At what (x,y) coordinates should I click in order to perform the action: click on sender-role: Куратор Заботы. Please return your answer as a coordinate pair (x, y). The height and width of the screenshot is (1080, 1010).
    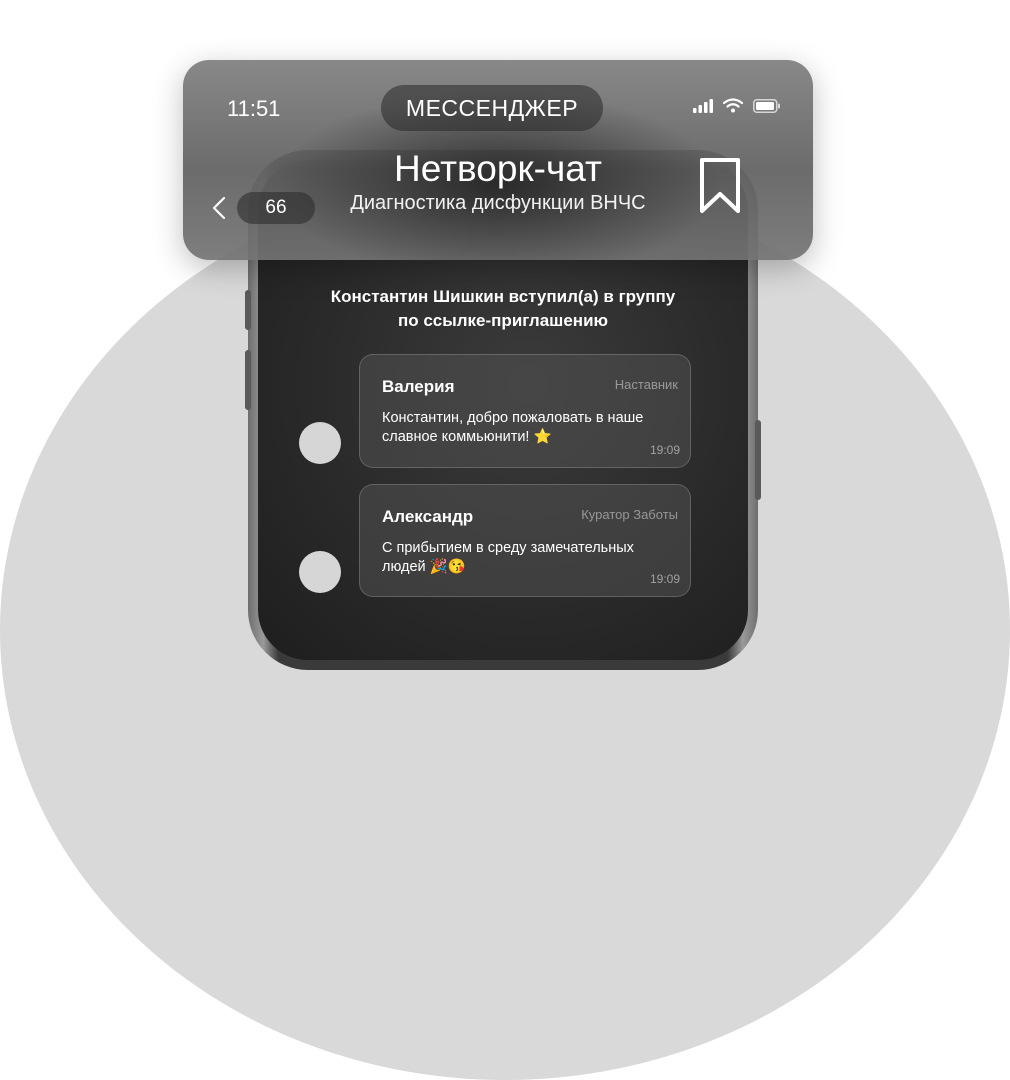
    Looking at the image, I should click on (629, 514).